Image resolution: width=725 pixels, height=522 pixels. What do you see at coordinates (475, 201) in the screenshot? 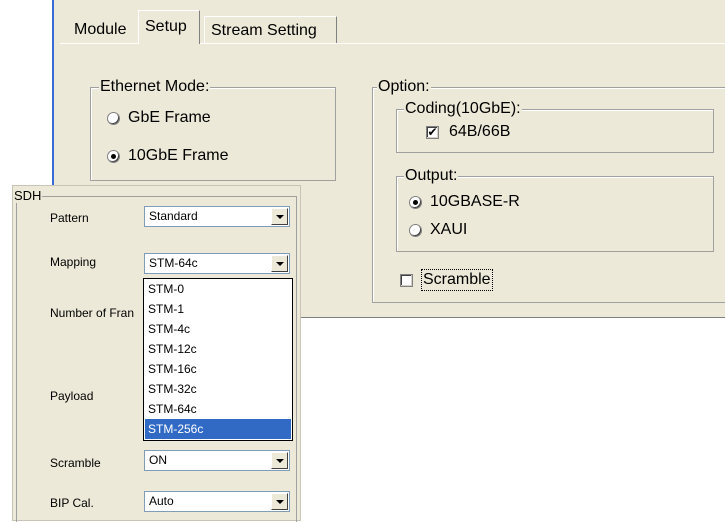
I see `radio-label: 10GBASE-R` at bounding box center [475, 201].